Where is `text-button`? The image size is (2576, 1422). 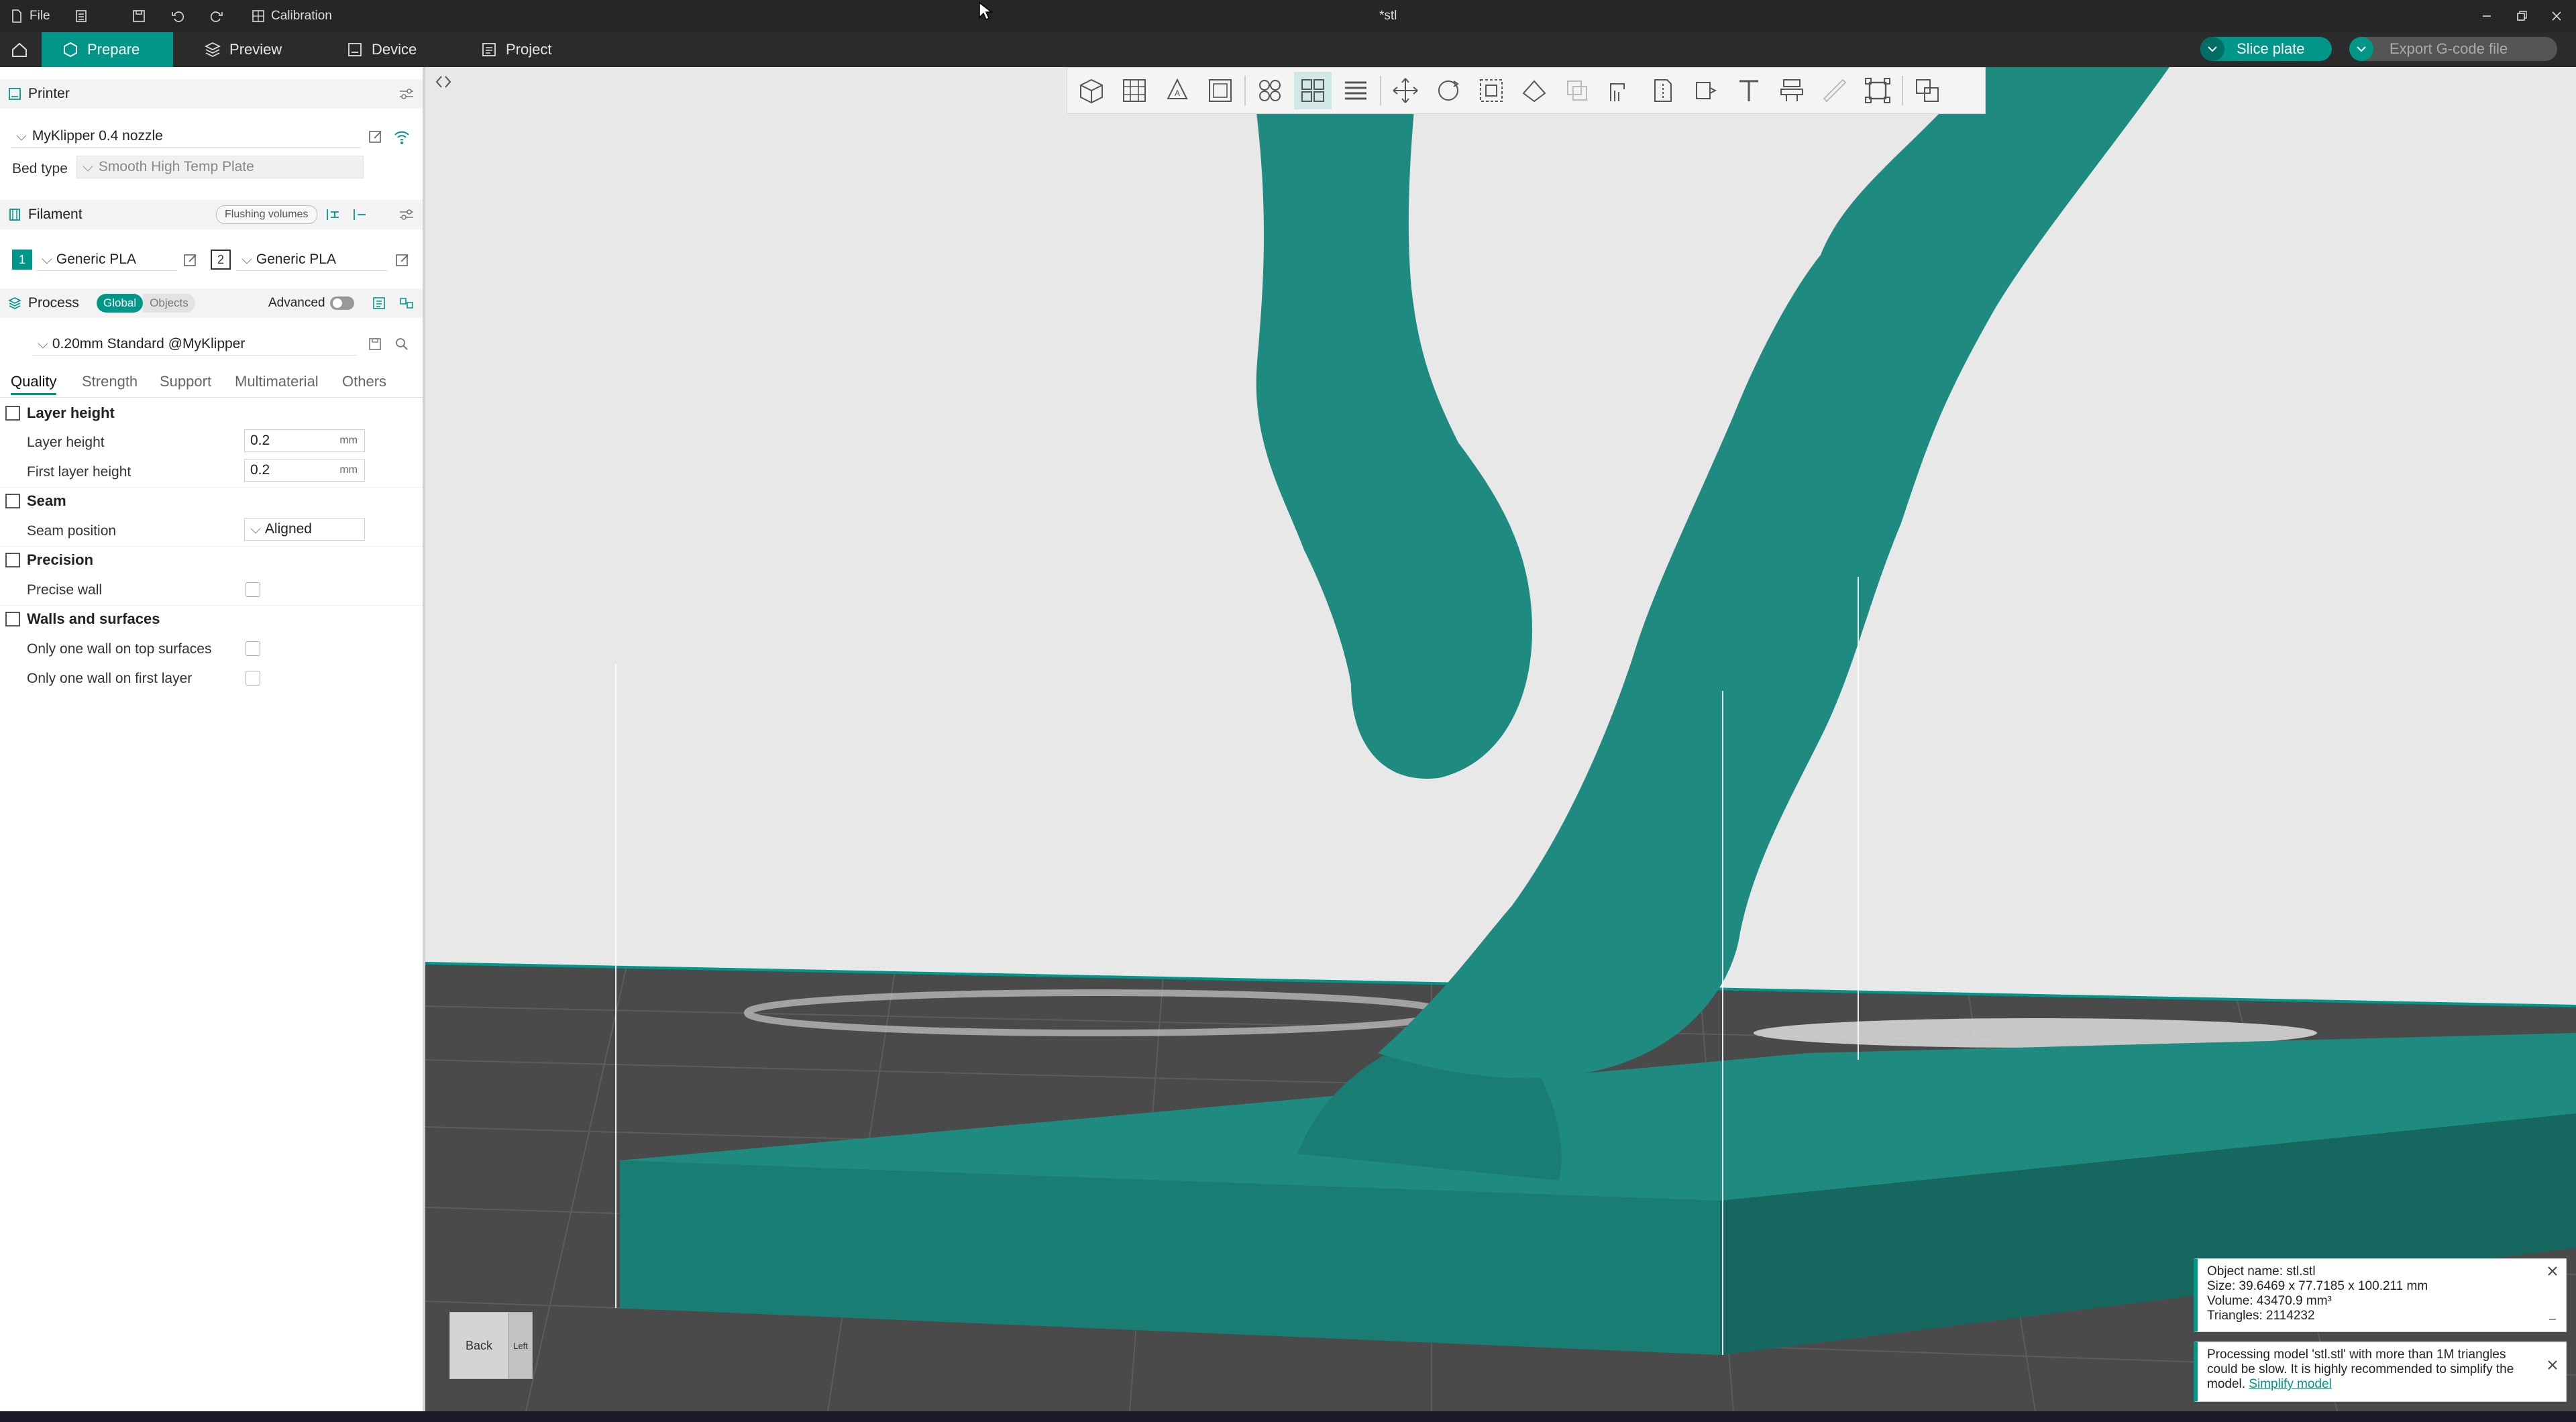 text-button is located at coordinates (1749, 90).